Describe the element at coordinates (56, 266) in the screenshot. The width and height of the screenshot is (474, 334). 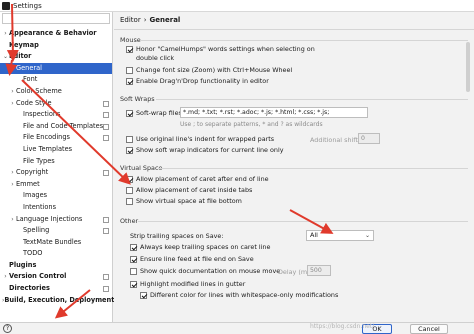
I see `sidebar-item-plugins: Plugins` at that location.